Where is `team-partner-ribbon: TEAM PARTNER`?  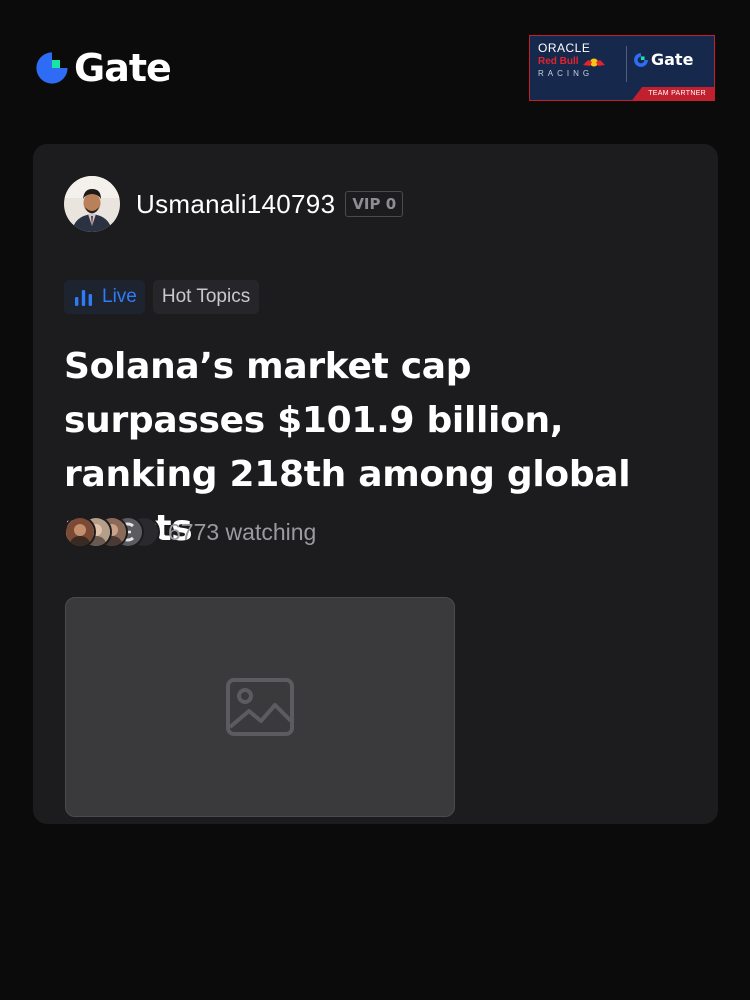 team-partner-ribbon: TEAM PARTNER is located at coordinates (673, 93).